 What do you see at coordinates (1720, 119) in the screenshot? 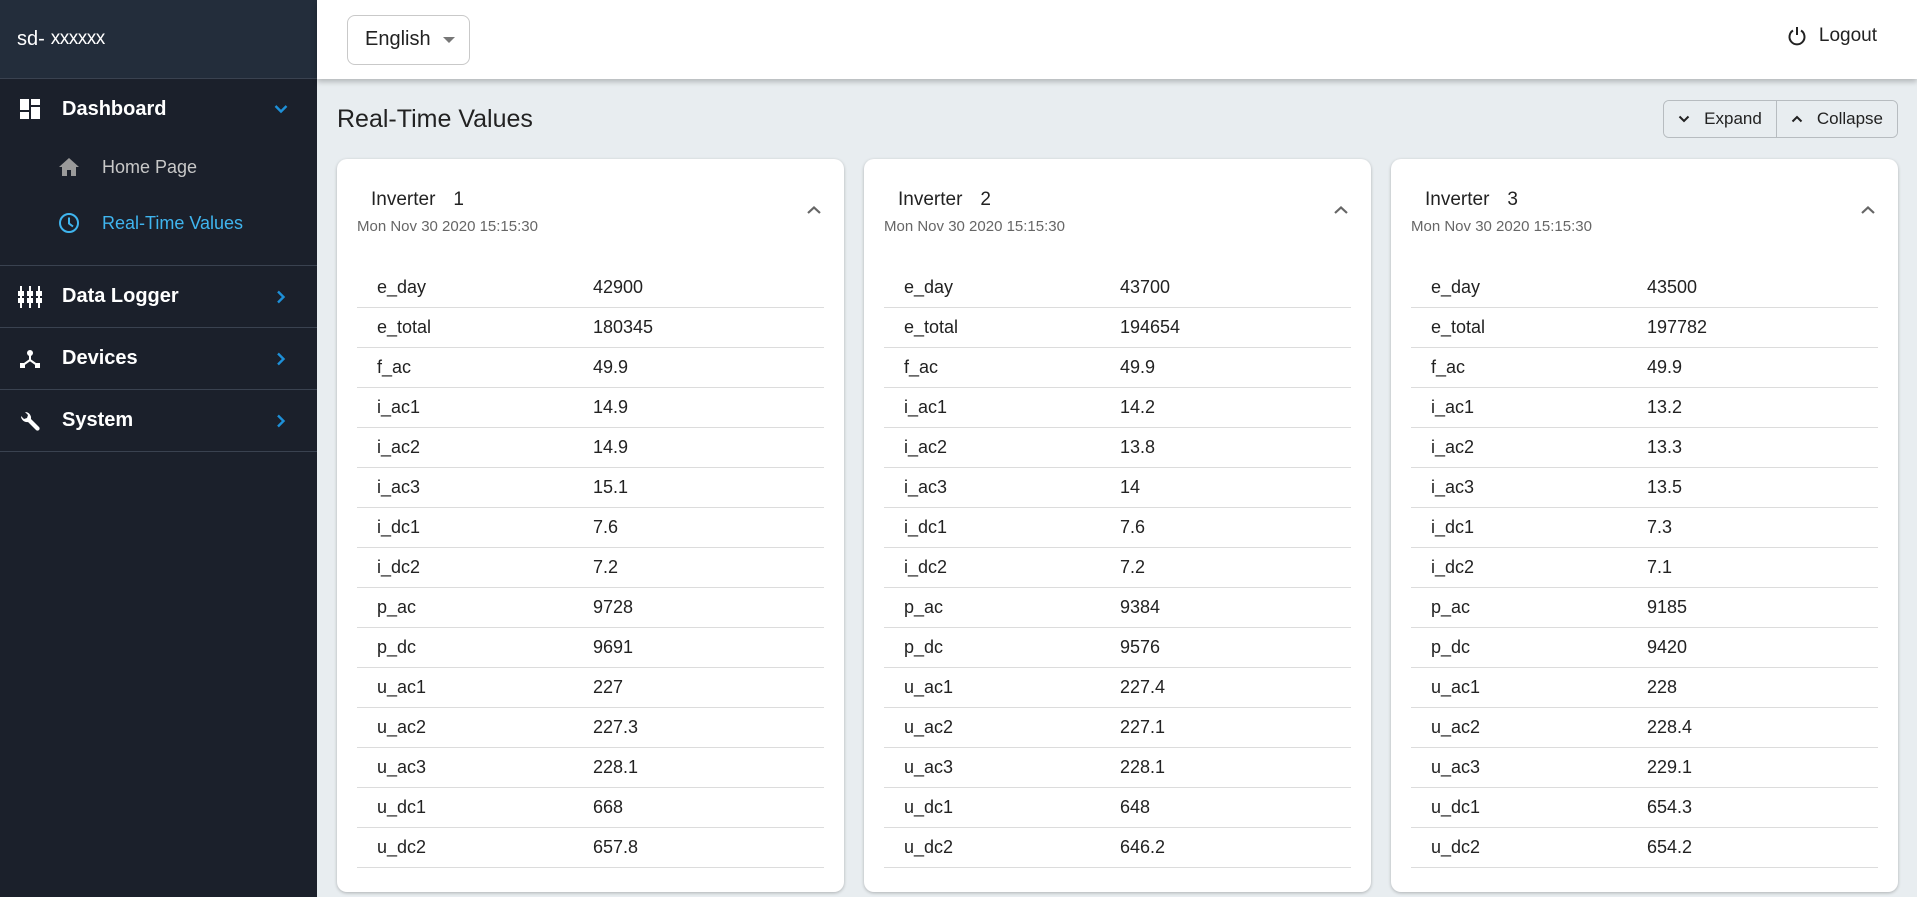
I see `expand-button: Expand` at bounding box center [1720, 119].